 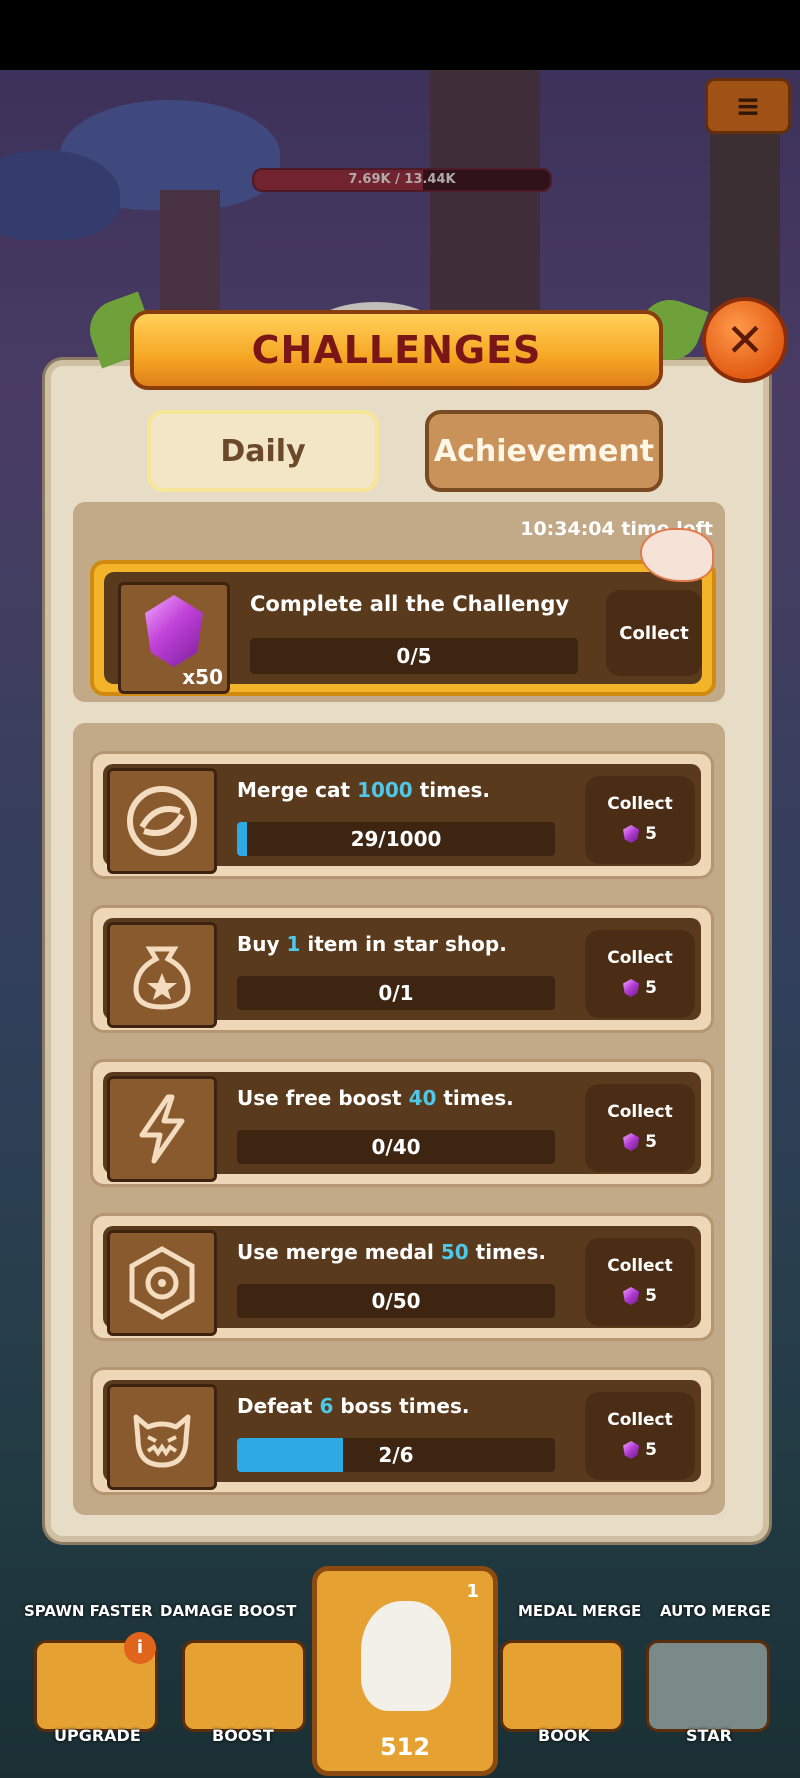 I want to click on task-item: Use free boost 40 times. 0/40 Collect 5, so click(x=402, y=1123).